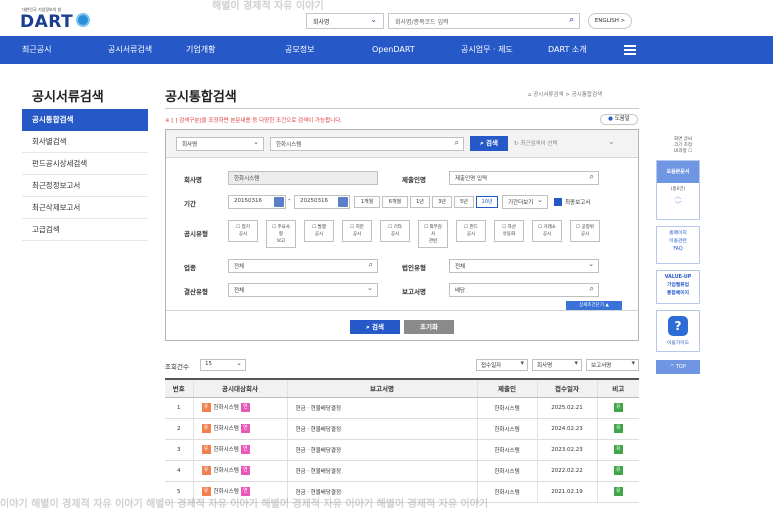 The width and height of the screenshot is (773, 510). What do you see at coordinates (200, 50) in the screenshot?
I see `nav-company-overview: 기업개황` at bounding box center [200, 50].